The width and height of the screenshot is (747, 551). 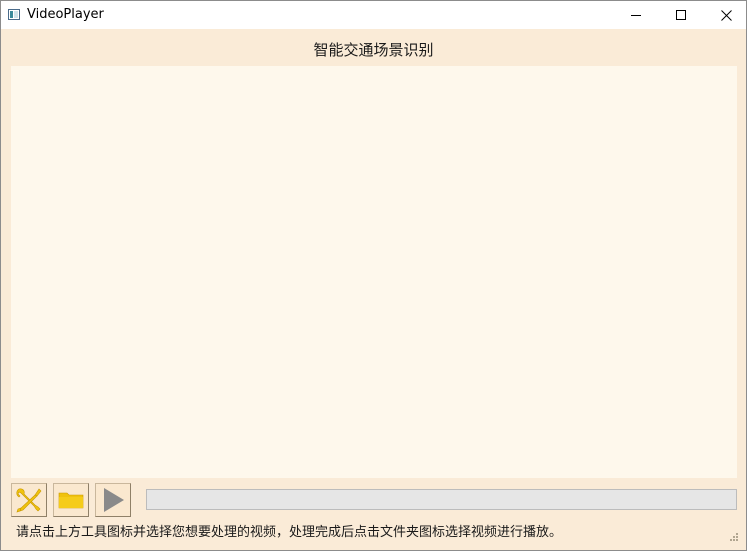 I want to click on close-icon, so click(x=726, y=15).